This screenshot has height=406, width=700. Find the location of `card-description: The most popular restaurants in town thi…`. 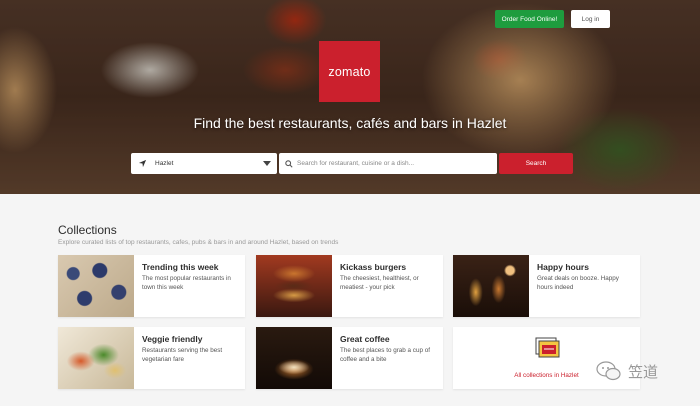

card-description: The most popular restaurants in town thi… is located at coordinates (186, 283).